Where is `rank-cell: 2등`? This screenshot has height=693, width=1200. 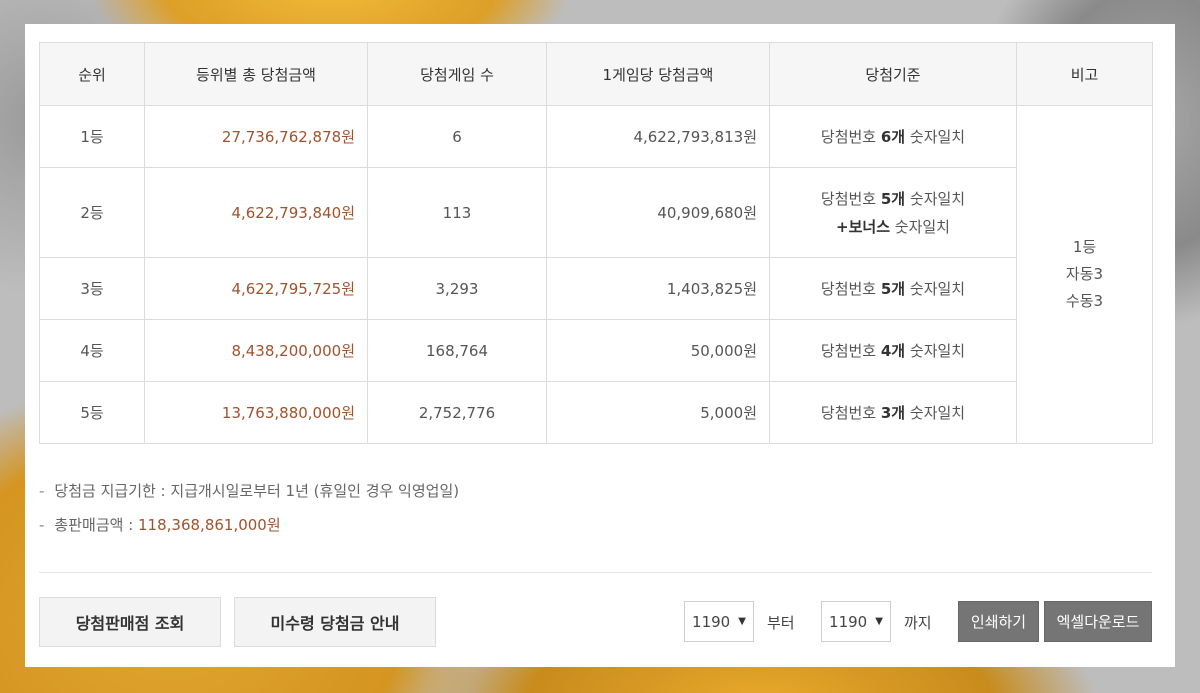
rank-cell: 2등 is located at coordinates (92, 212).